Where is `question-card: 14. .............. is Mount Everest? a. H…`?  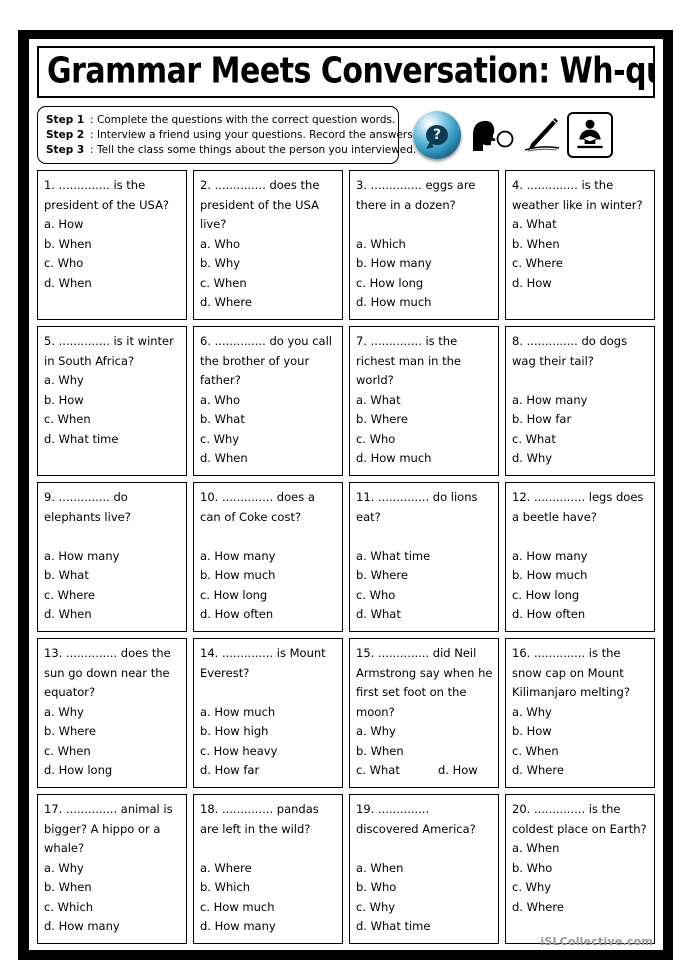 question-card: 14. .............. is Mount Everest? a. H… is located at coordinates (268, 713).